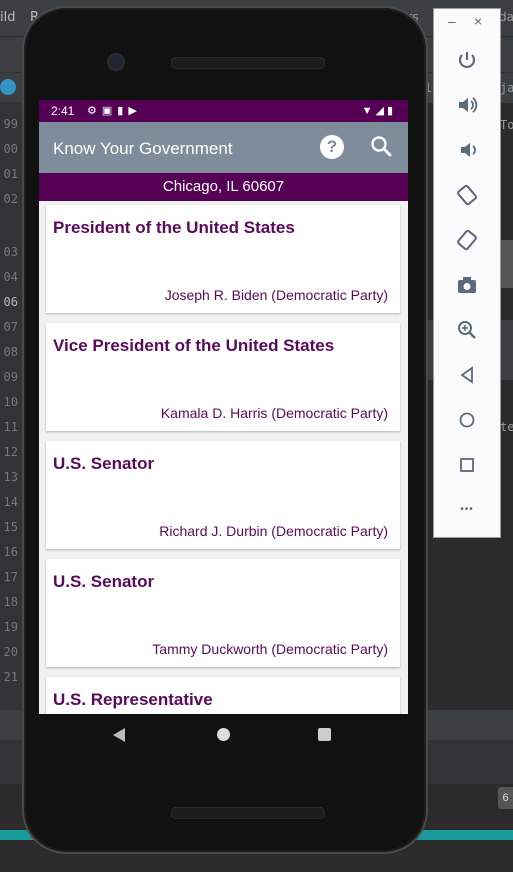 The height and width of the screenshot is (872, 513). I want to click on office-title: Vice President of the United States, so click(194, 345).